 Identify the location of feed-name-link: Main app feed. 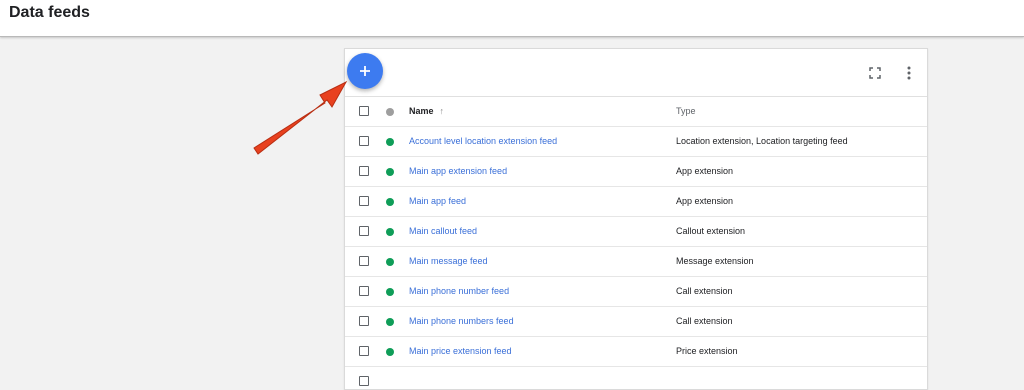
(437, 201).